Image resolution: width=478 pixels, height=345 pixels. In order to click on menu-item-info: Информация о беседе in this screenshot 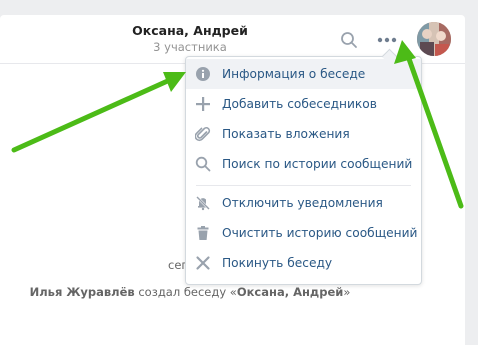, I will do `click(303, 74)`.